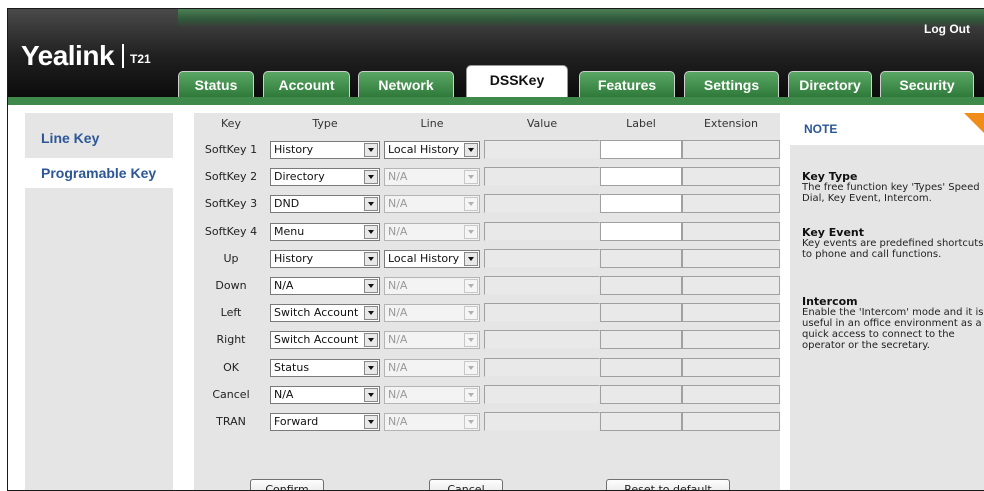 This screenshot has width=984, height=491. I want to click on key-name: Right, so click(231, 340).